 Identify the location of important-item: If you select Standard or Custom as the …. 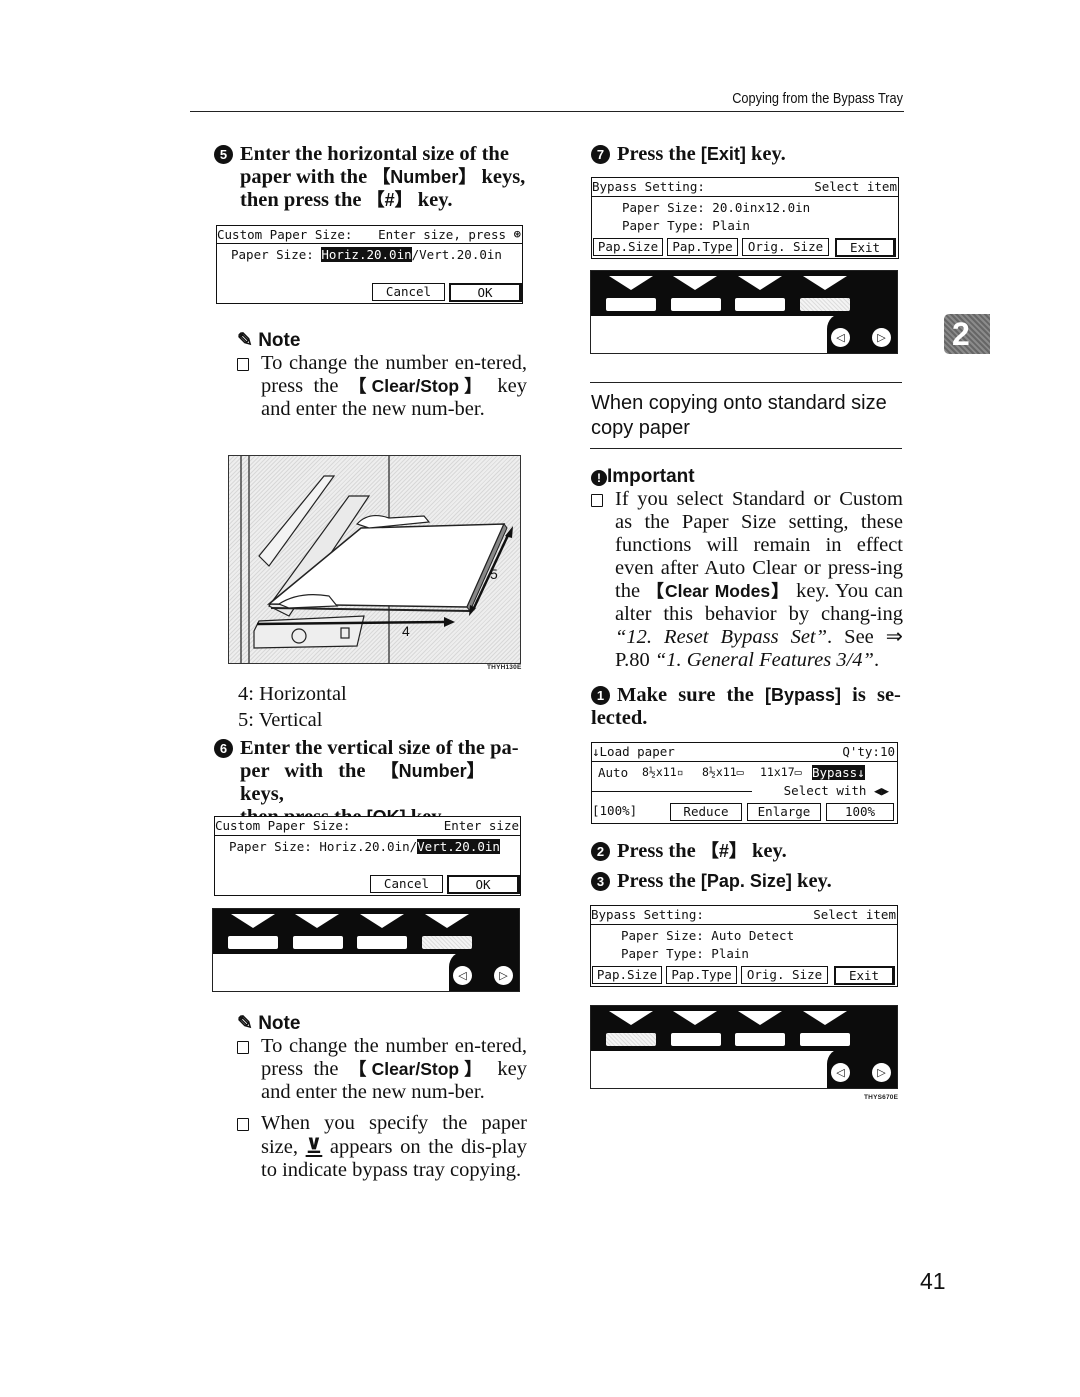
(747, 580).